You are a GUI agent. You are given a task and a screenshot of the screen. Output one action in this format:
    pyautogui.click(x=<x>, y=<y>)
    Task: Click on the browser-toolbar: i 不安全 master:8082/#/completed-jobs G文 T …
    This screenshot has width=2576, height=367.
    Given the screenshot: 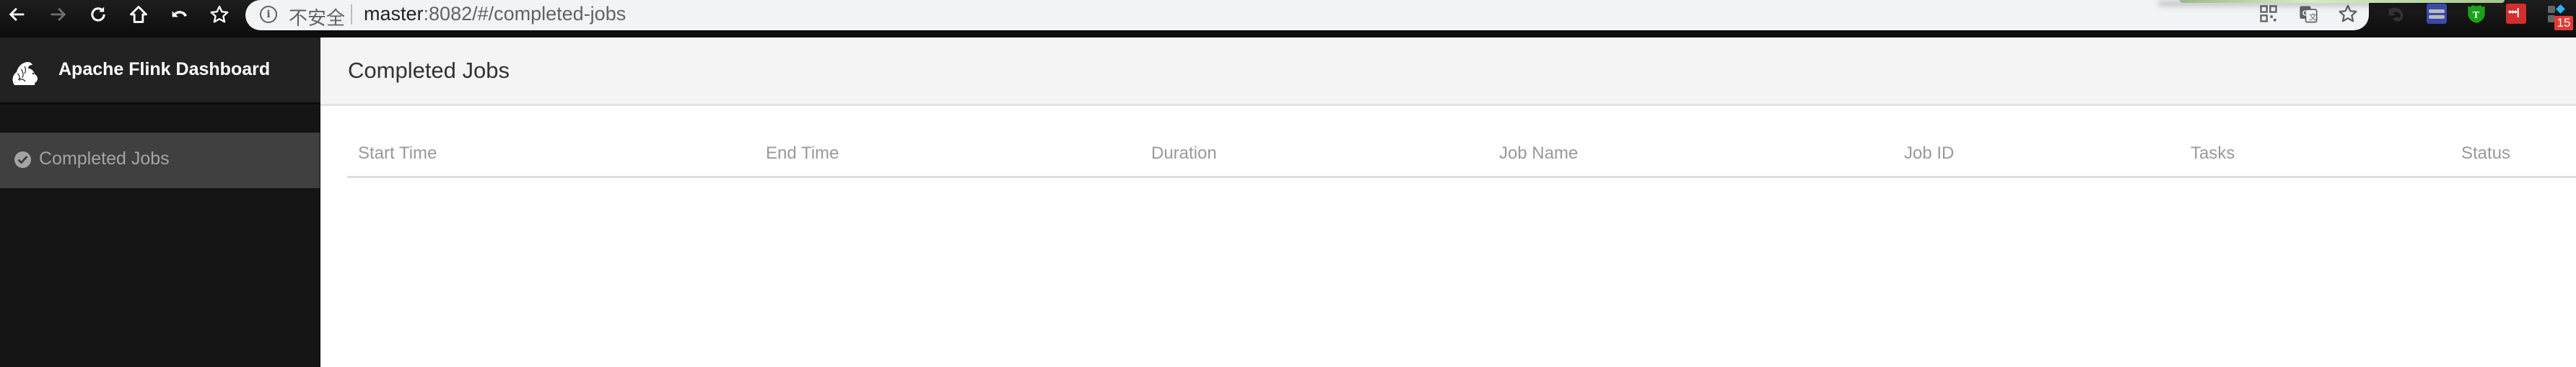 What is the action you would take?
    pyautogui.click(x=1288, y=18)
    